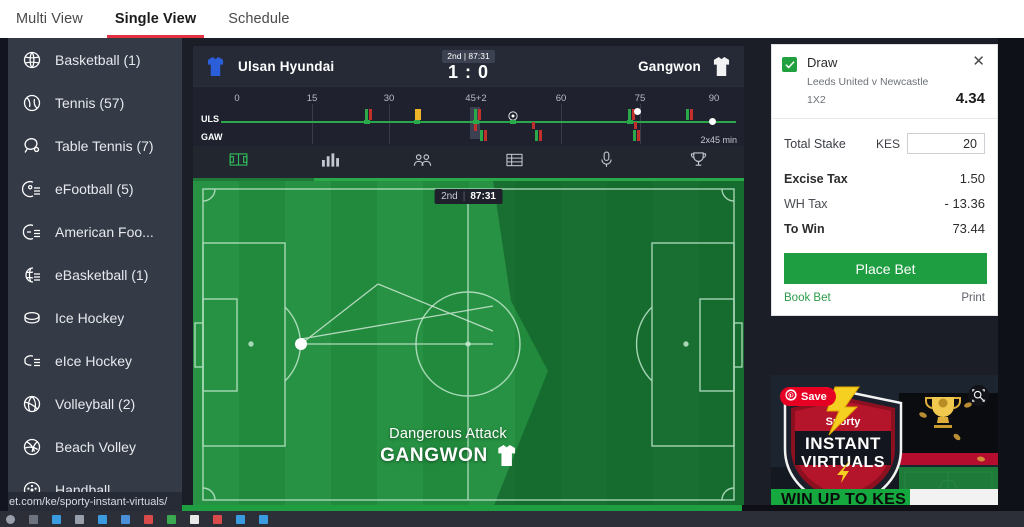 The height and width of the screenshot is (527, 1024). I want to click on os-taskbar, so click(512, 519).